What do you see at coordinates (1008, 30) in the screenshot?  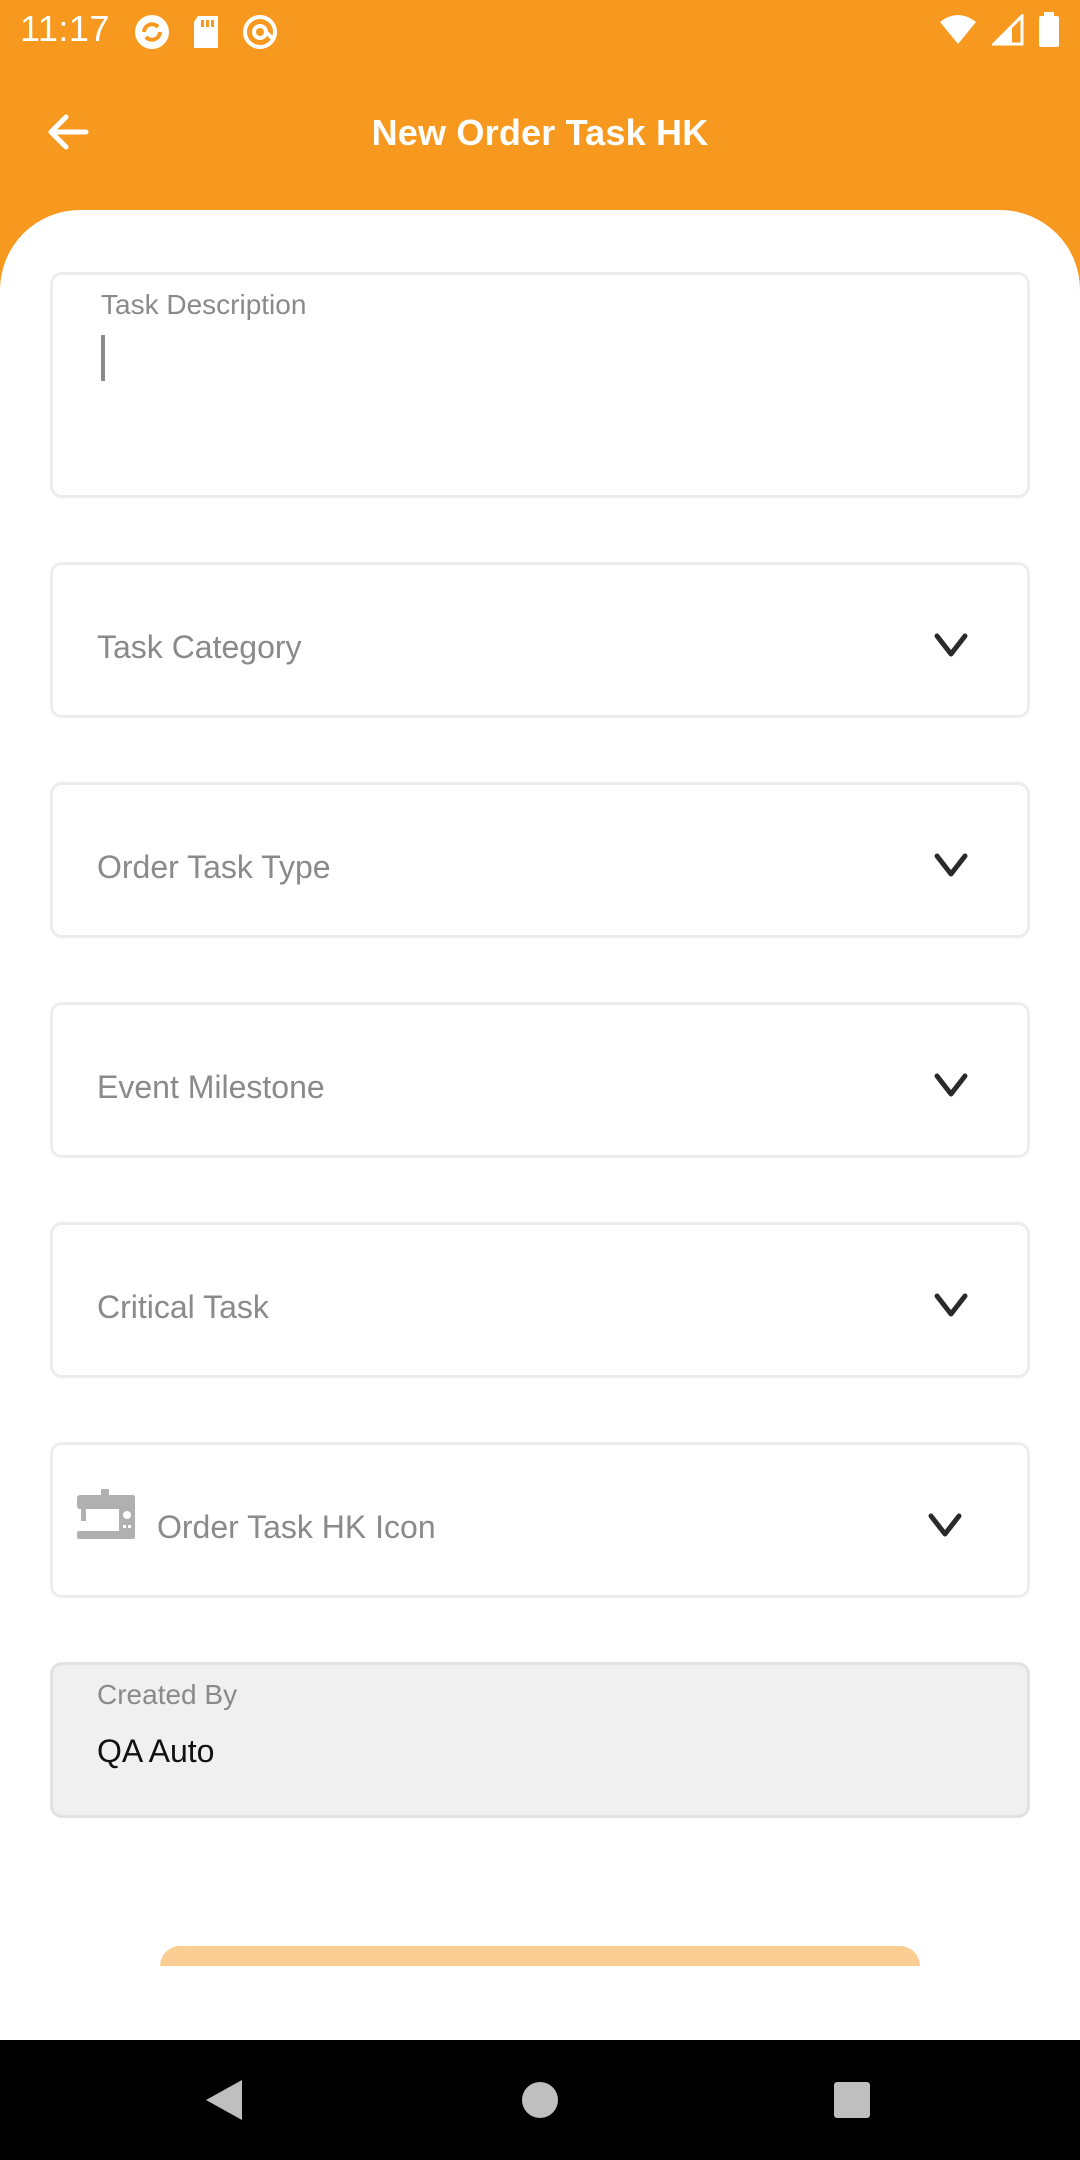 I see `signal-icon` at bounding box center [1008, 30].